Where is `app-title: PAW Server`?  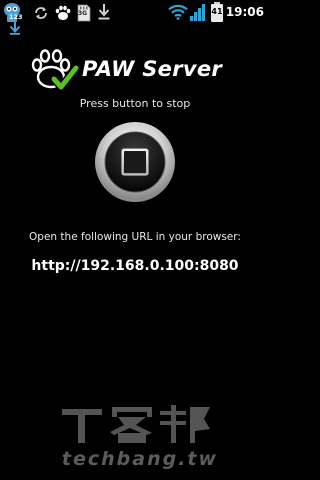 app-title: PAW Server is located at coordinates (152, 69).